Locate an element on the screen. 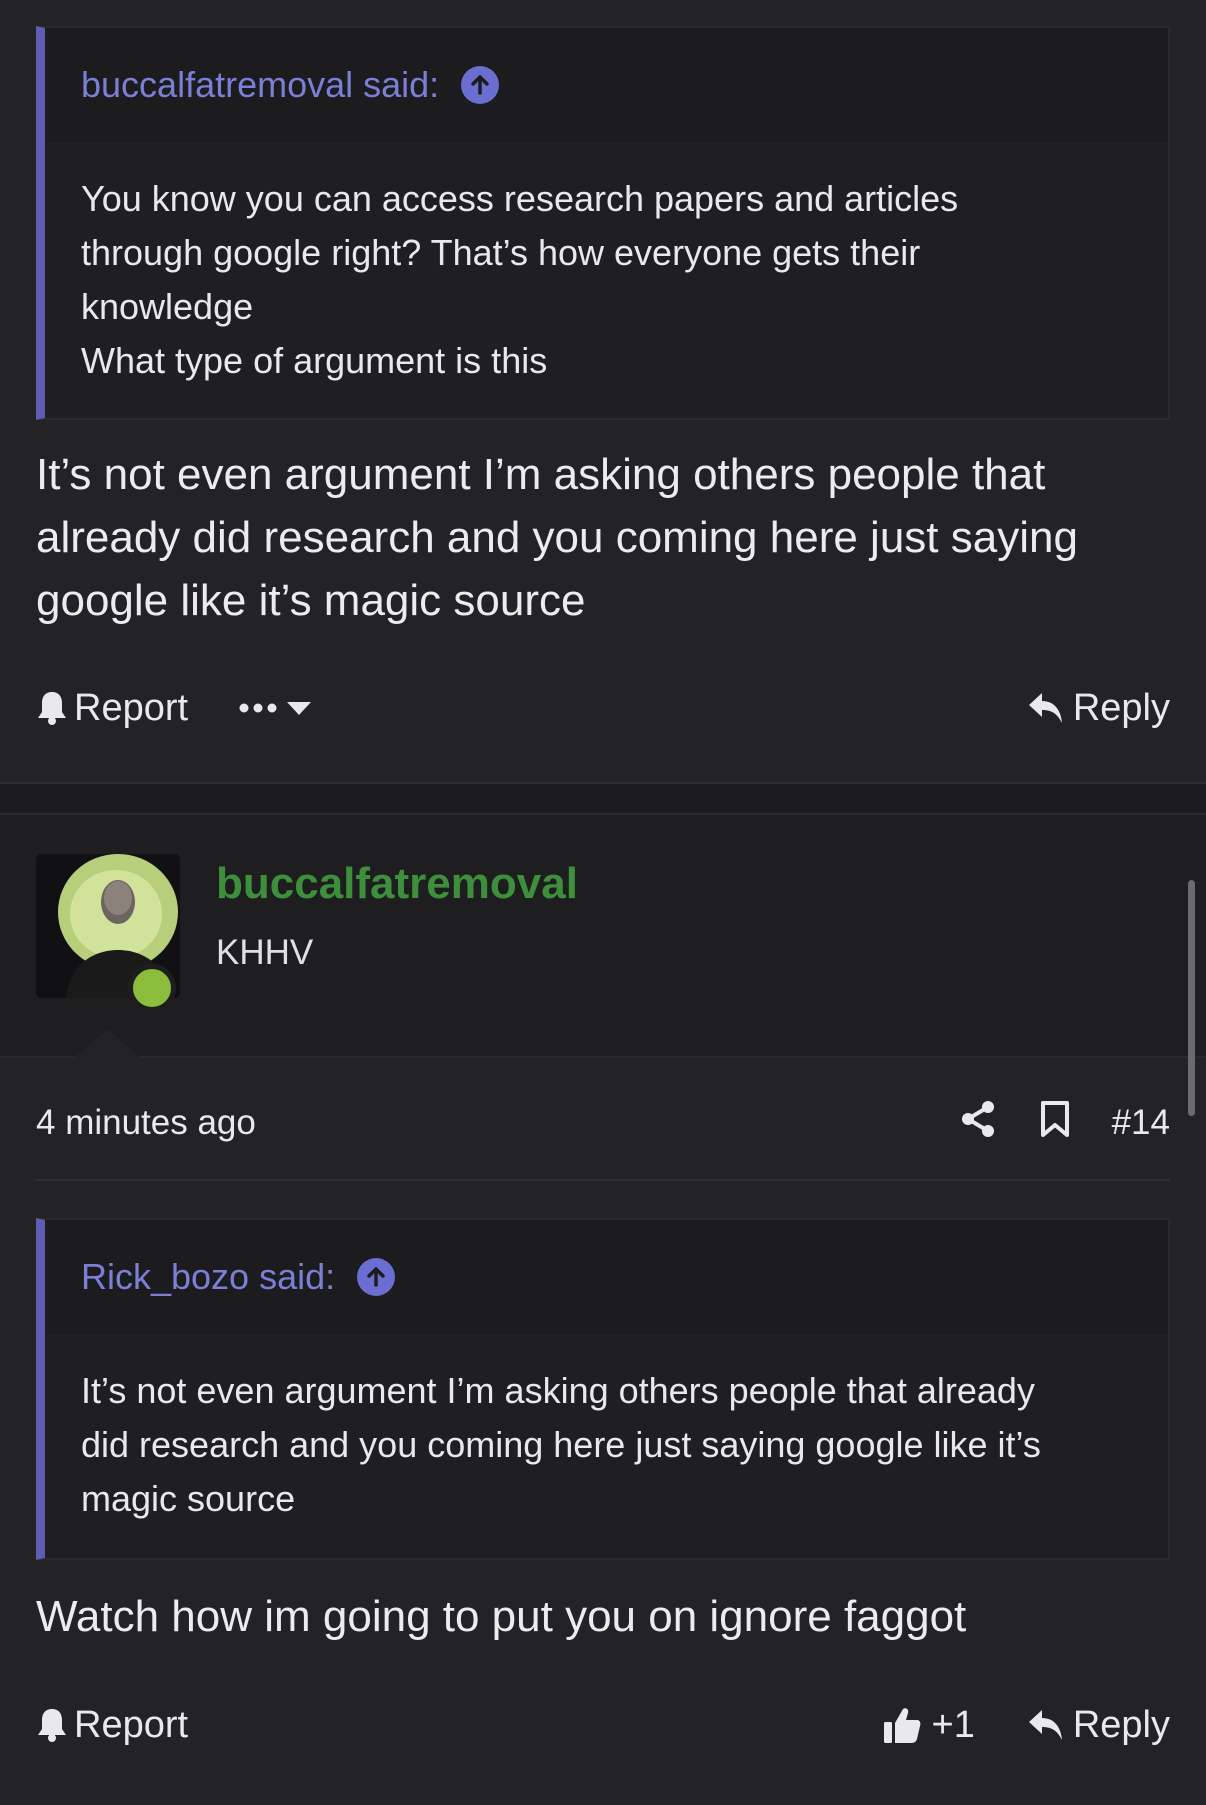 Image resolution: width=1206 pixels, height=1805 pixels. like-button: +1 is located at coordinates (928, 1725).